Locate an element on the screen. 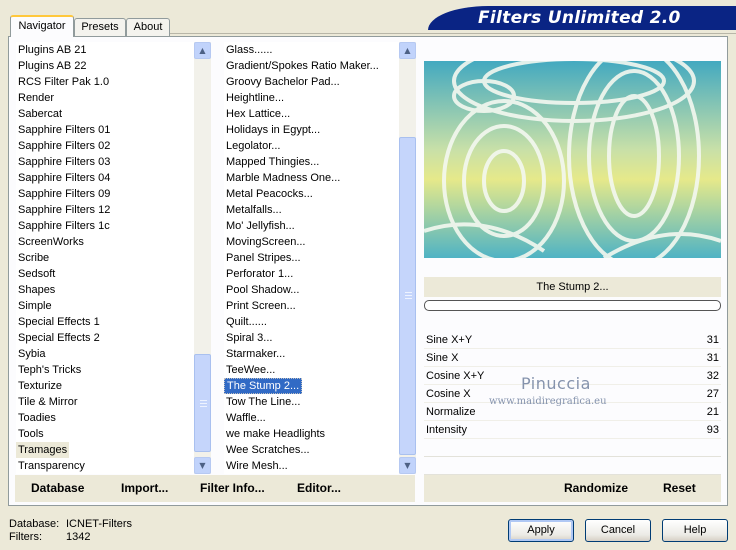  tab-about: About is located at coordinates (148, 27).